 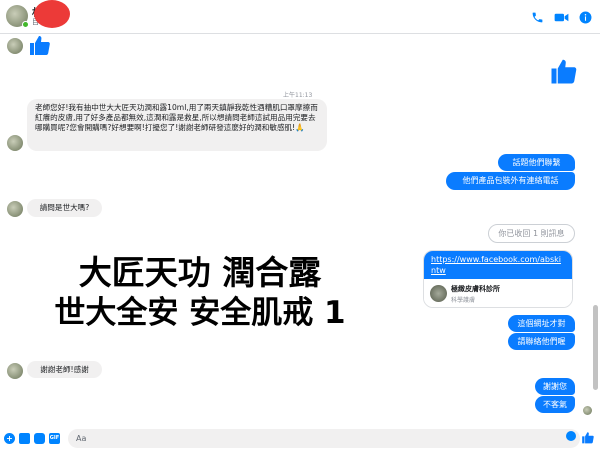 I want to click on link-subtitle: 科學護膚, so click(x=463, y=300).